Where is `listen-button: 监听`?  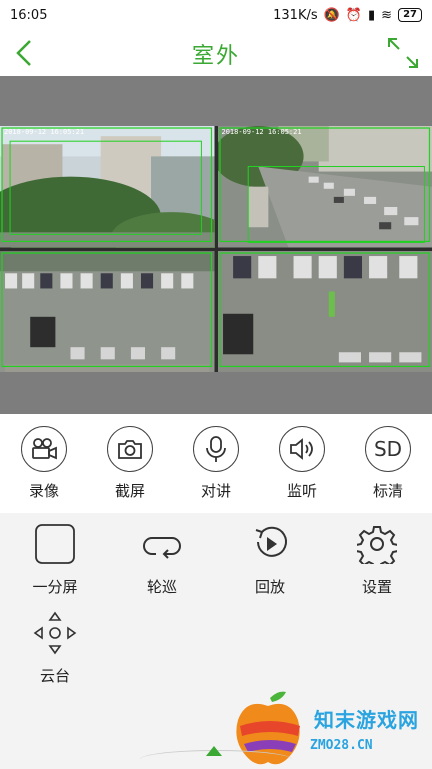 listen-button: 监听 is located at coordinates (302, 463).